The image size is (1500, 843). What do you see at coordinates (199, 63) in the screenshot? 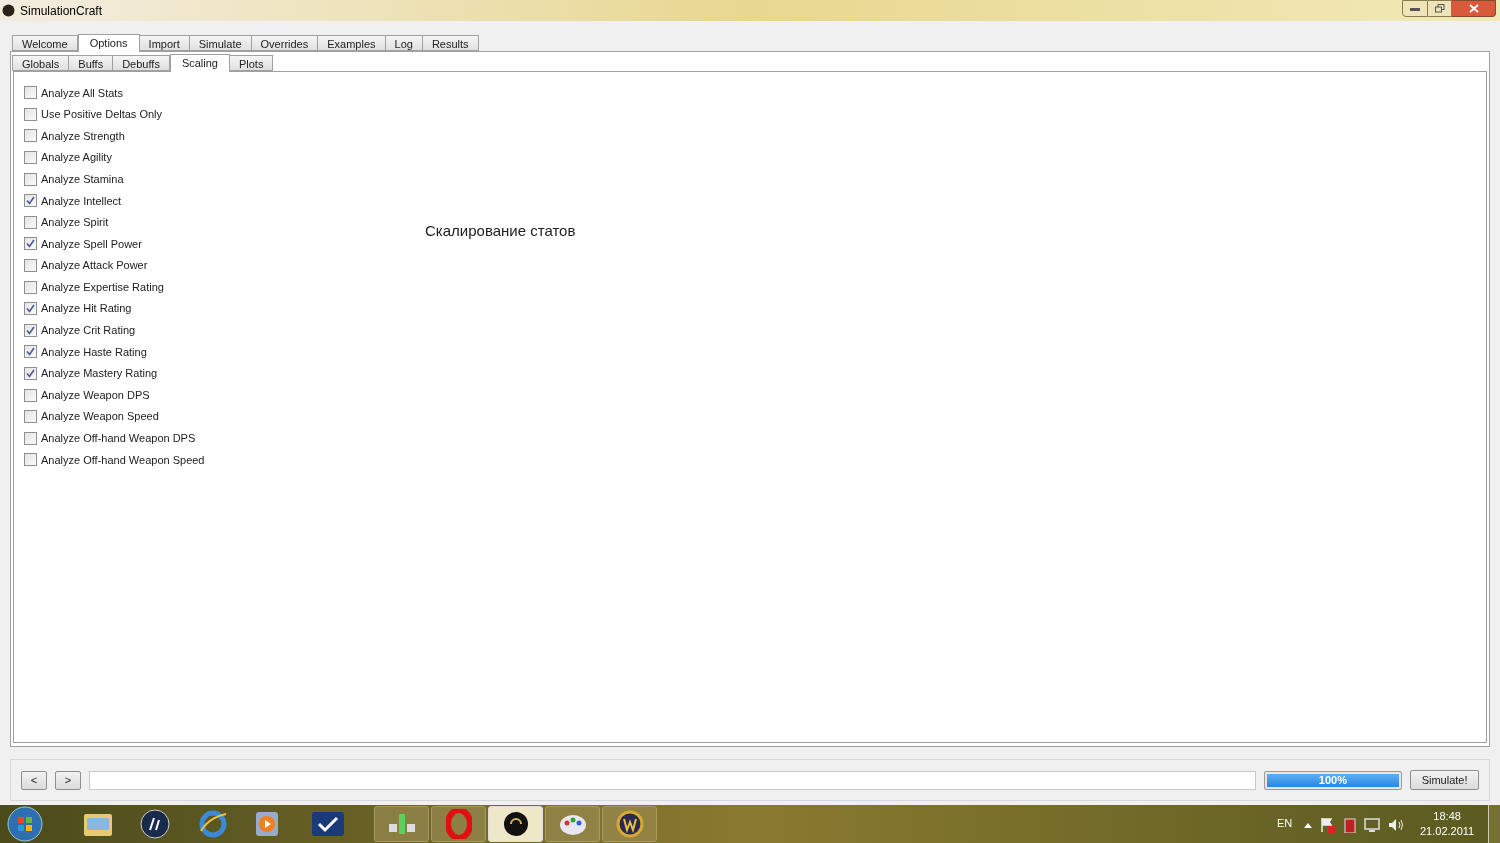
I see `tab: Scaling` at bounding box center [199, 63].